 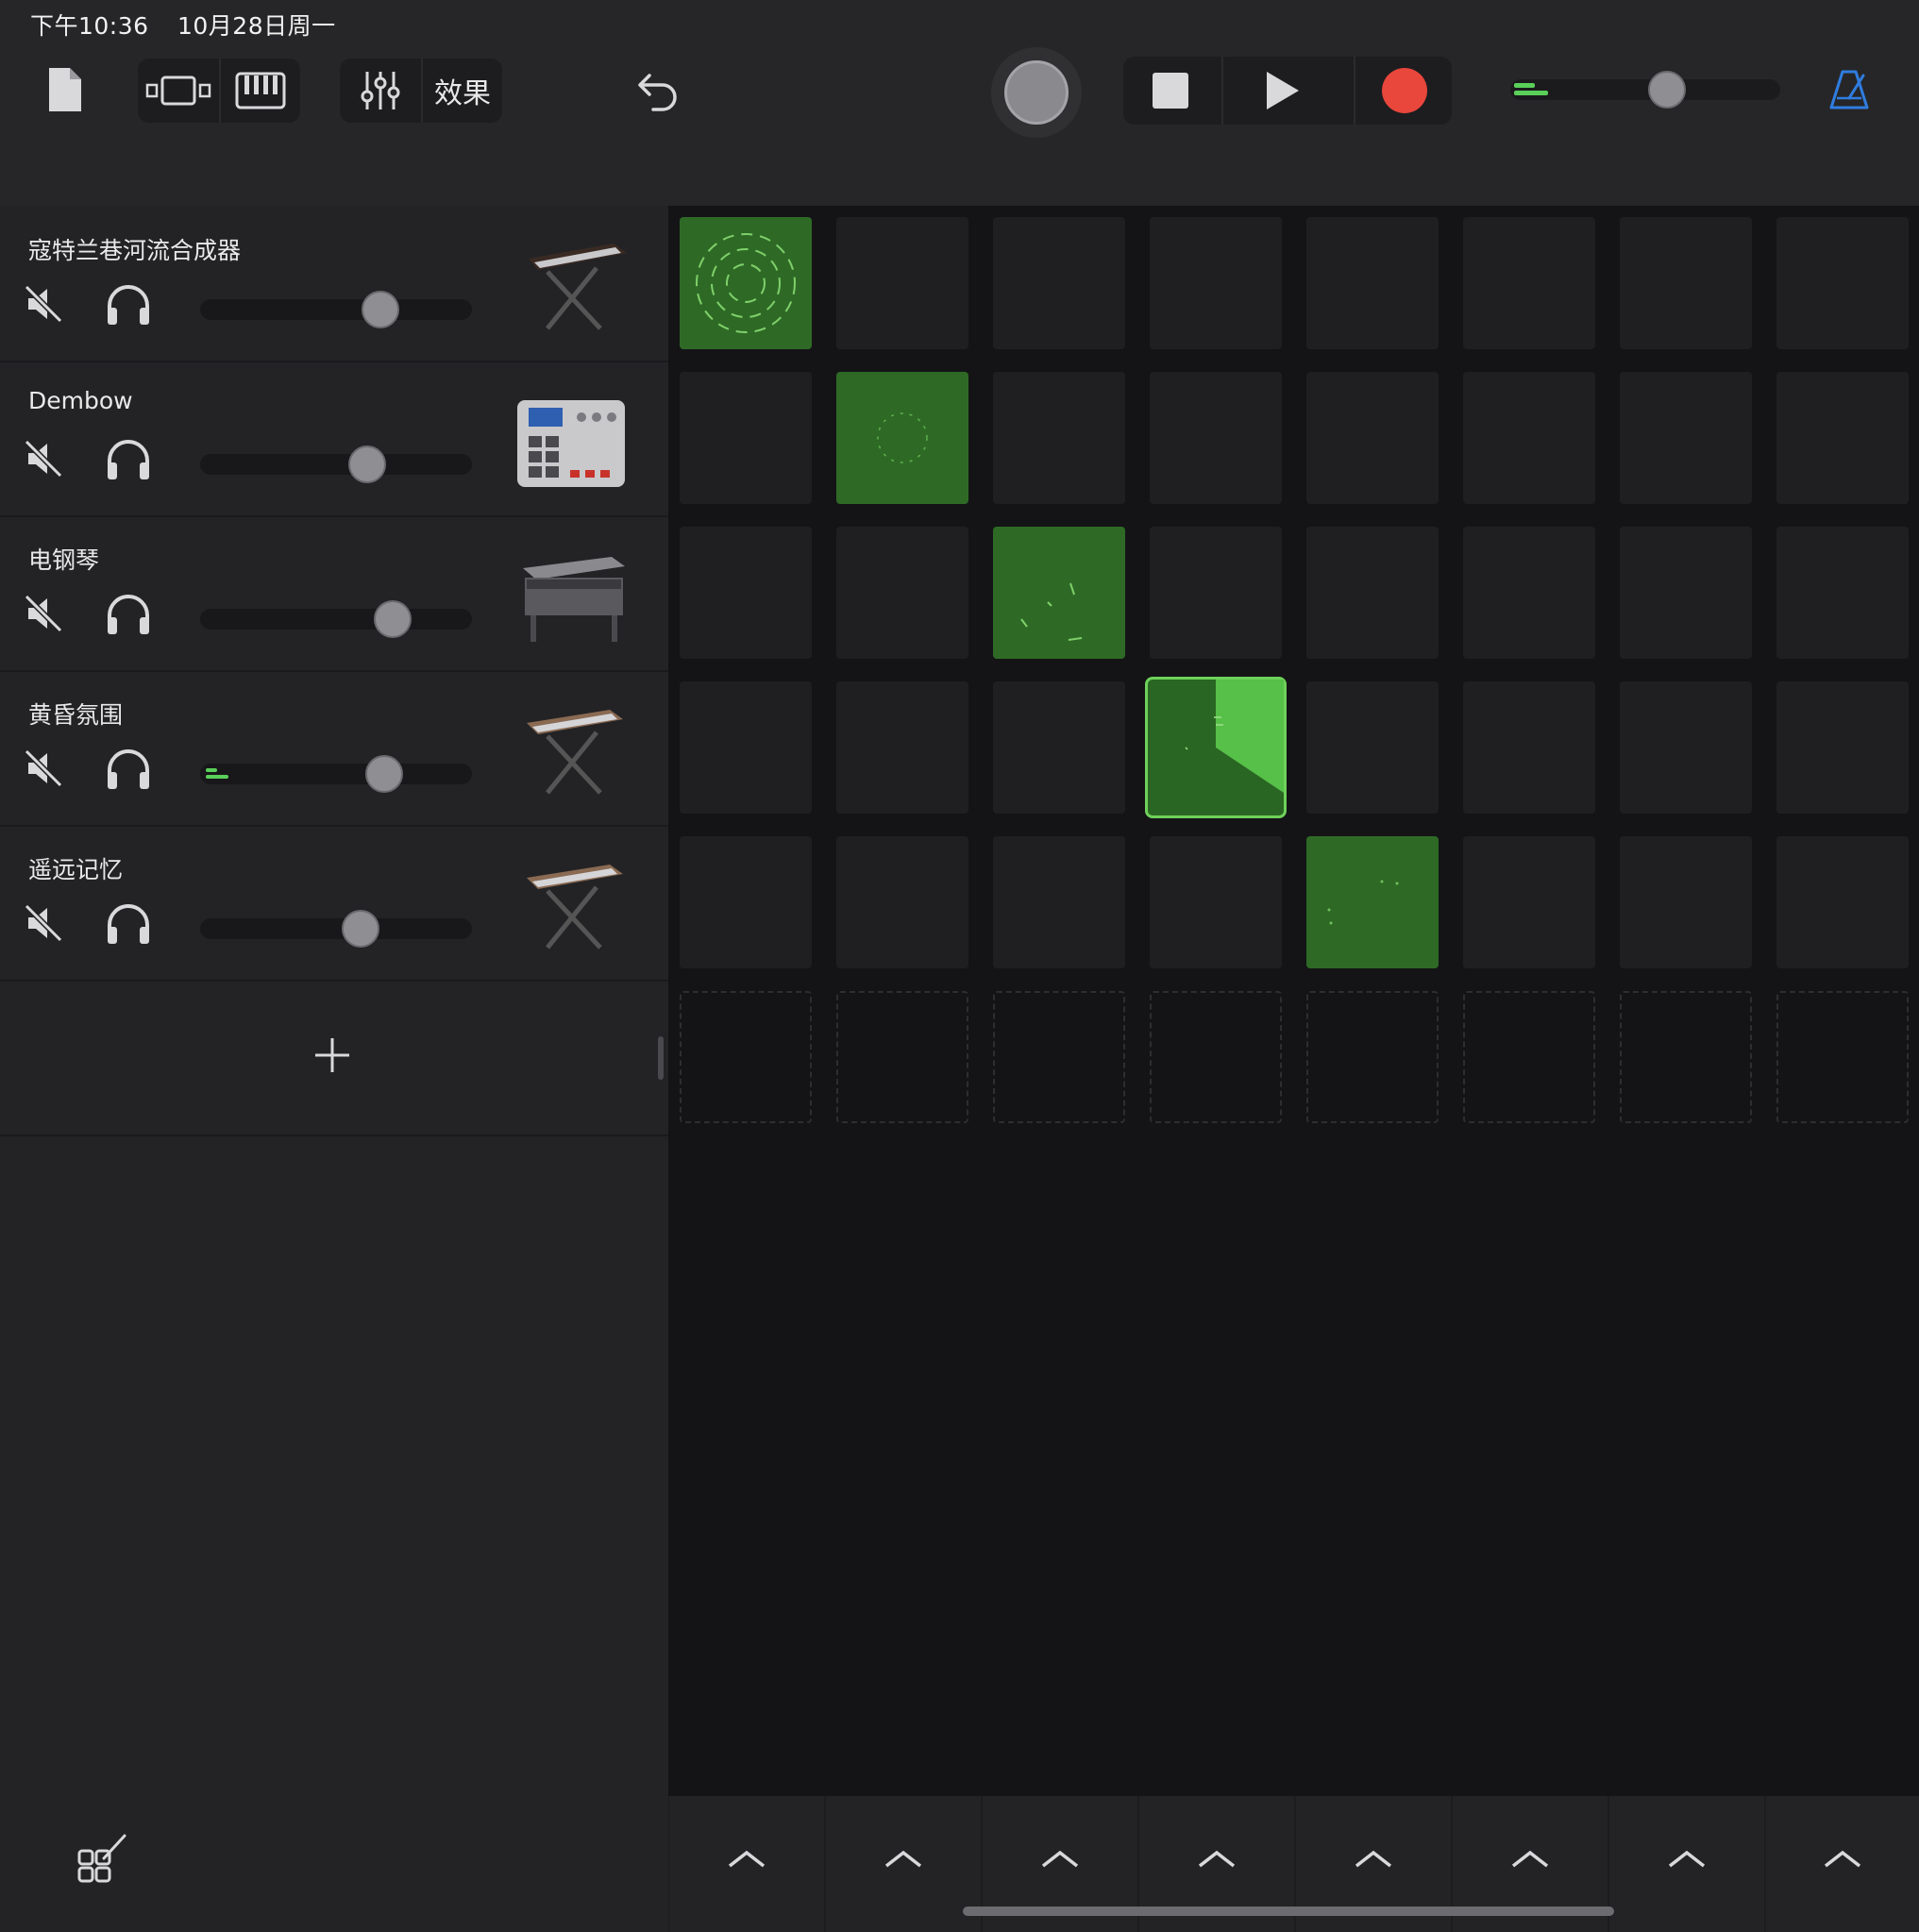 I want to click on play-button, so click(x=1281, y=91).